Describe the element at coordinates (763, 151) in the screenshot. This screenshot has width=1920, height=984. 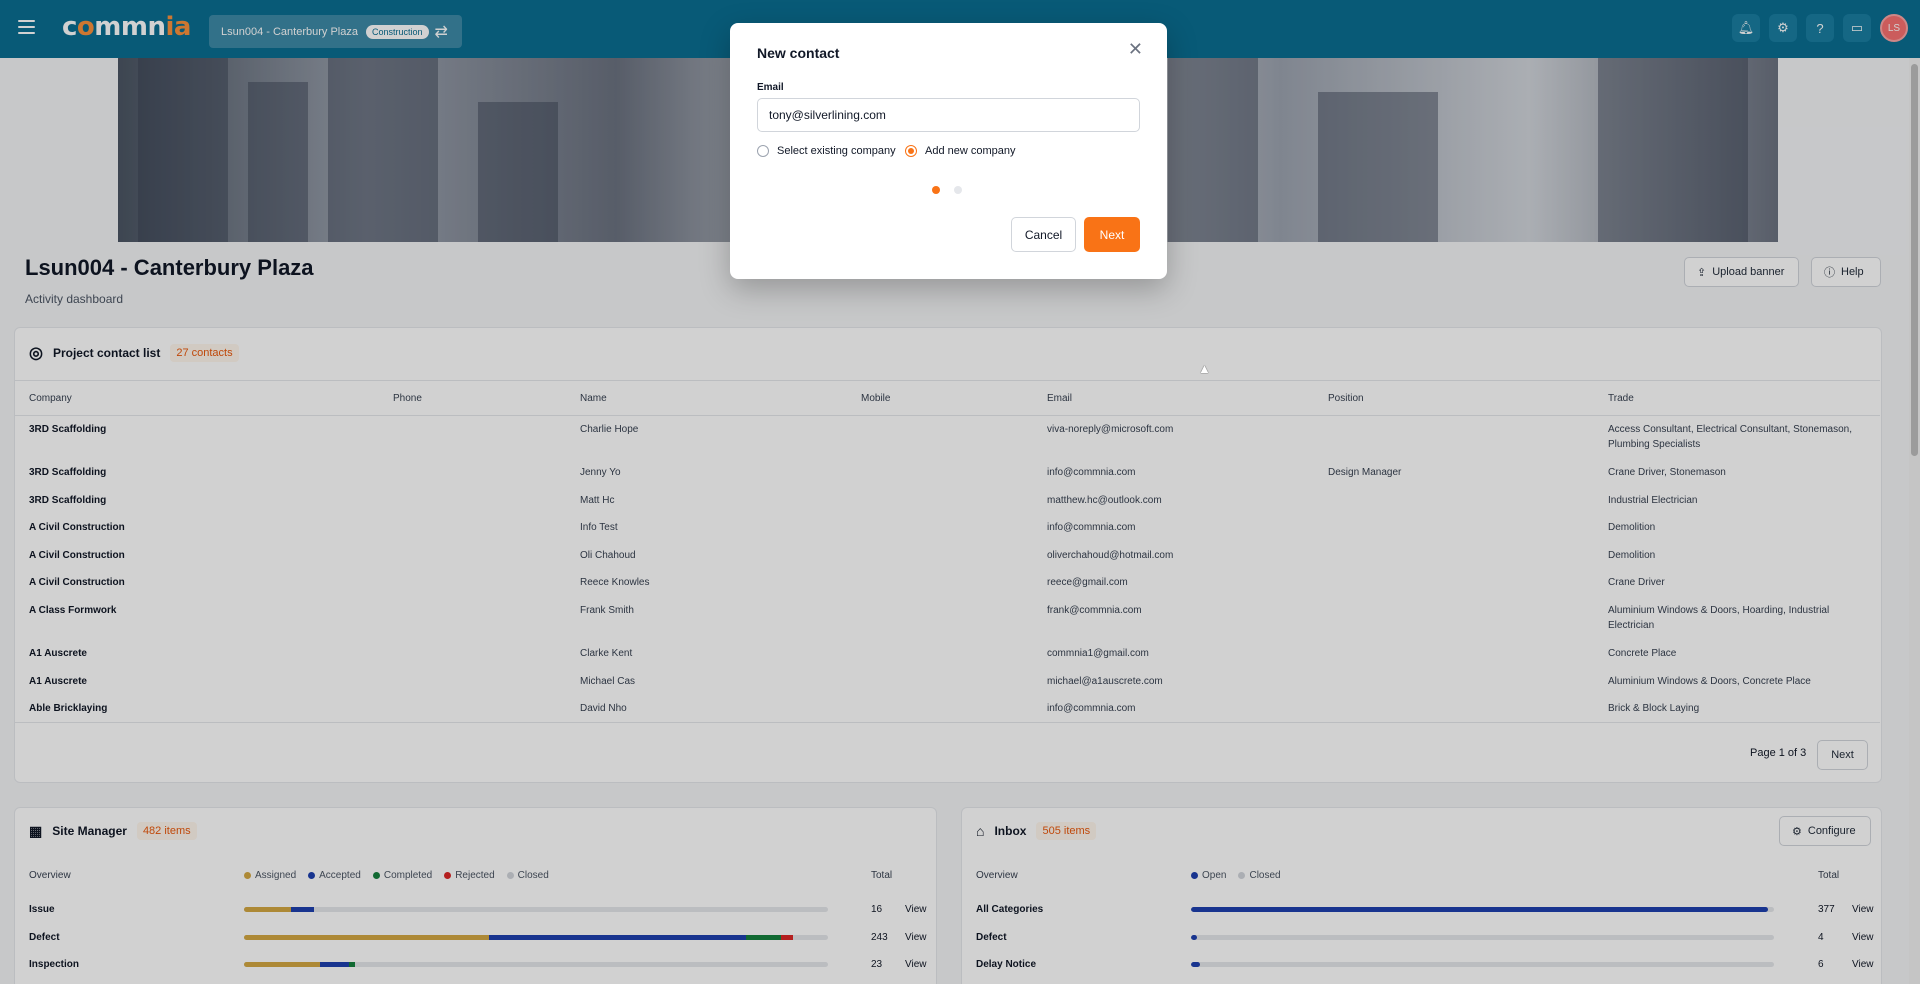
I see `radio-unselected-icon` at that location.